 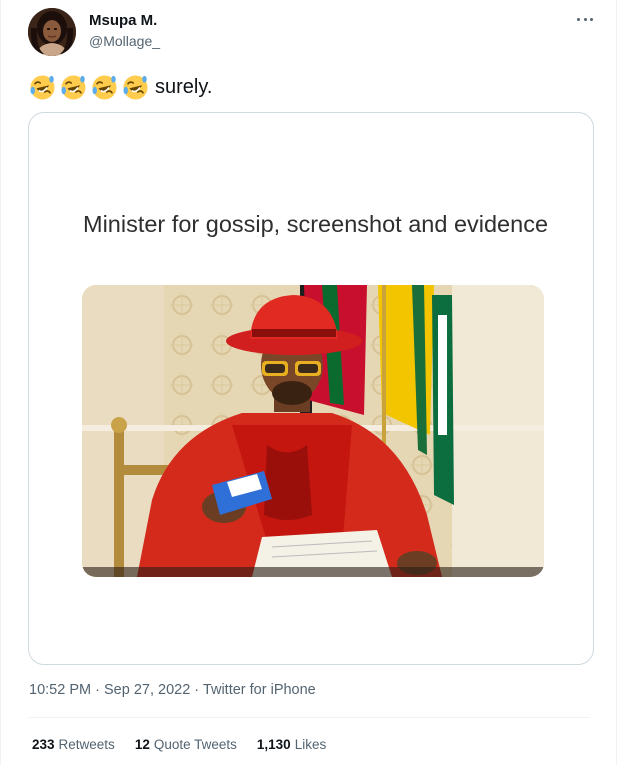 What do you see at coordinates (123, 20) in the screenshot?
I see `author-name: Msupa M.` at bounding box center [123, 20].